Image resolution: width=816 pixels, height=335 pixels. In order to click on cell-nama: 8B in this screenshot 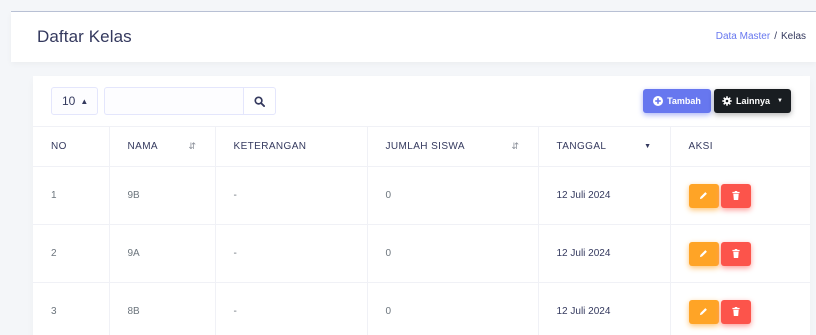, I will do `click(162, 308)`.